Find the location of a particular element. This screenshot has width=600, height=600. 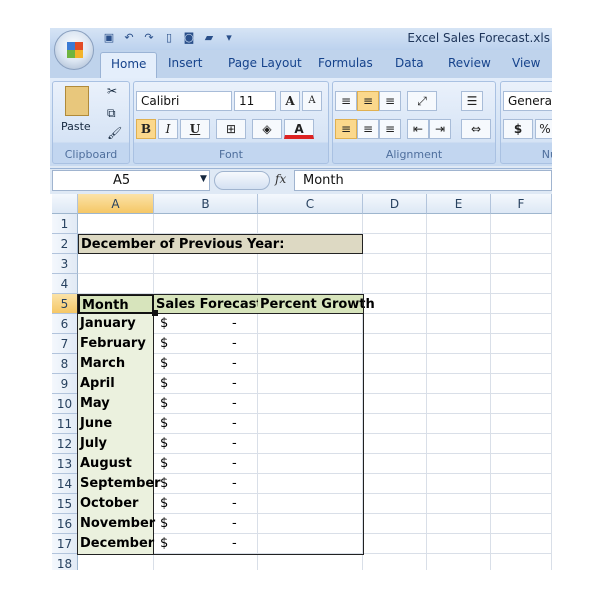

align-right-button: ≡ is located at coordinates (390, 129).